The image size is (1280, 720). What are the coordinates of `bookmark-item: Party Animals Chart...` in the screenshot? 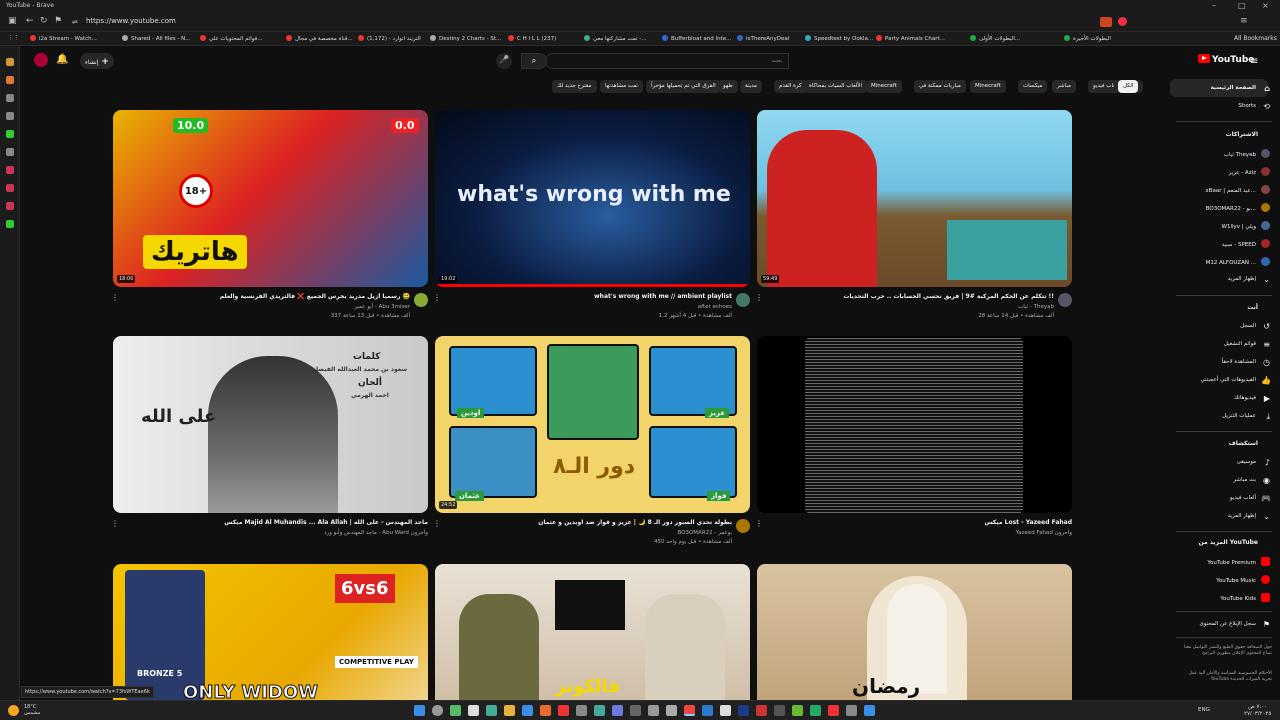 It's located at (910, 38).